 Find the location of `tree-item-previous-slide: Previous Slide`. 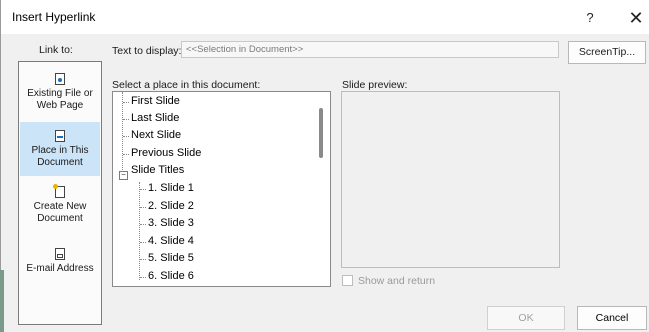

tree-item-previous-slide: Previous Slide is located at coordinates (166, 153).